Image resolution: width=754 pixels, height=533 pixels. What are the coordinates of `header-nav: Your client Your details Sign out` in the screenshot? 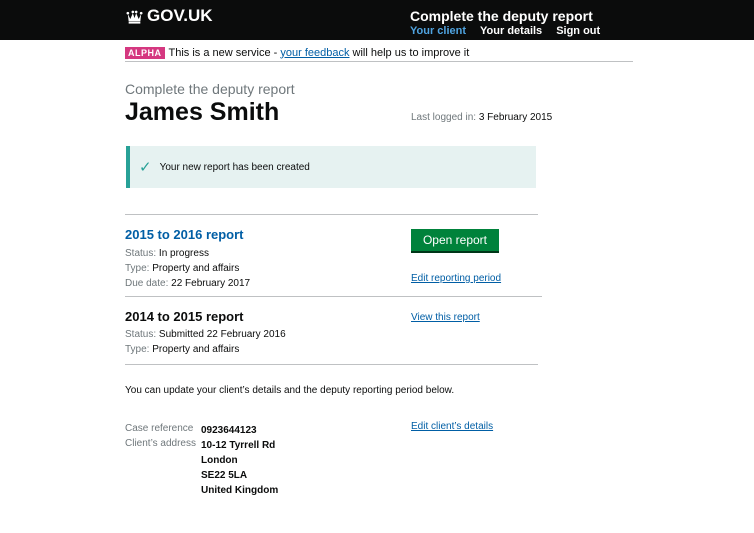 It's located at (505, 31).